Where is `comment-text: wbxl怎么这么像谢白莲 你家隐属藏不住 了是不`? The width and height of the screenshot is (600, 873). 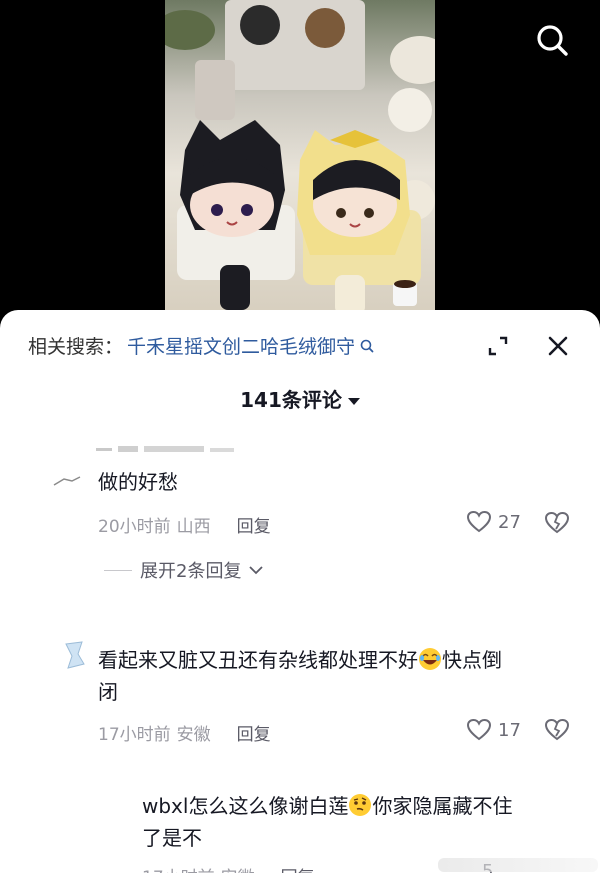 comment-text: wbxl怎么这么像谢白莲 你家隐属藏不住 了是不 is located at coordinates (327, 822).